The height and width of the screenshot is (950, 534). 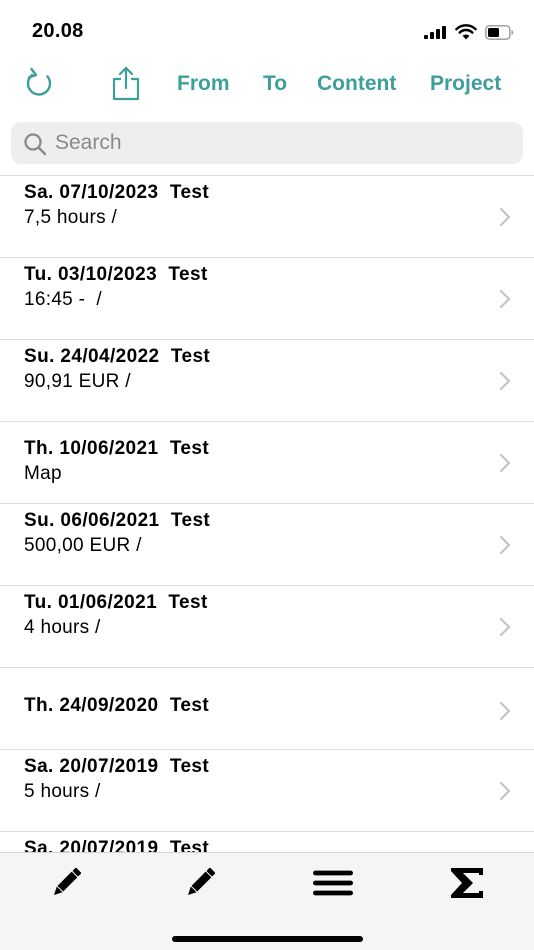 What do you see at coordinates (63, 299) in the screenshot?
I see `entry-subtitle: 16:45 - /` at bounding box center [63, 299].